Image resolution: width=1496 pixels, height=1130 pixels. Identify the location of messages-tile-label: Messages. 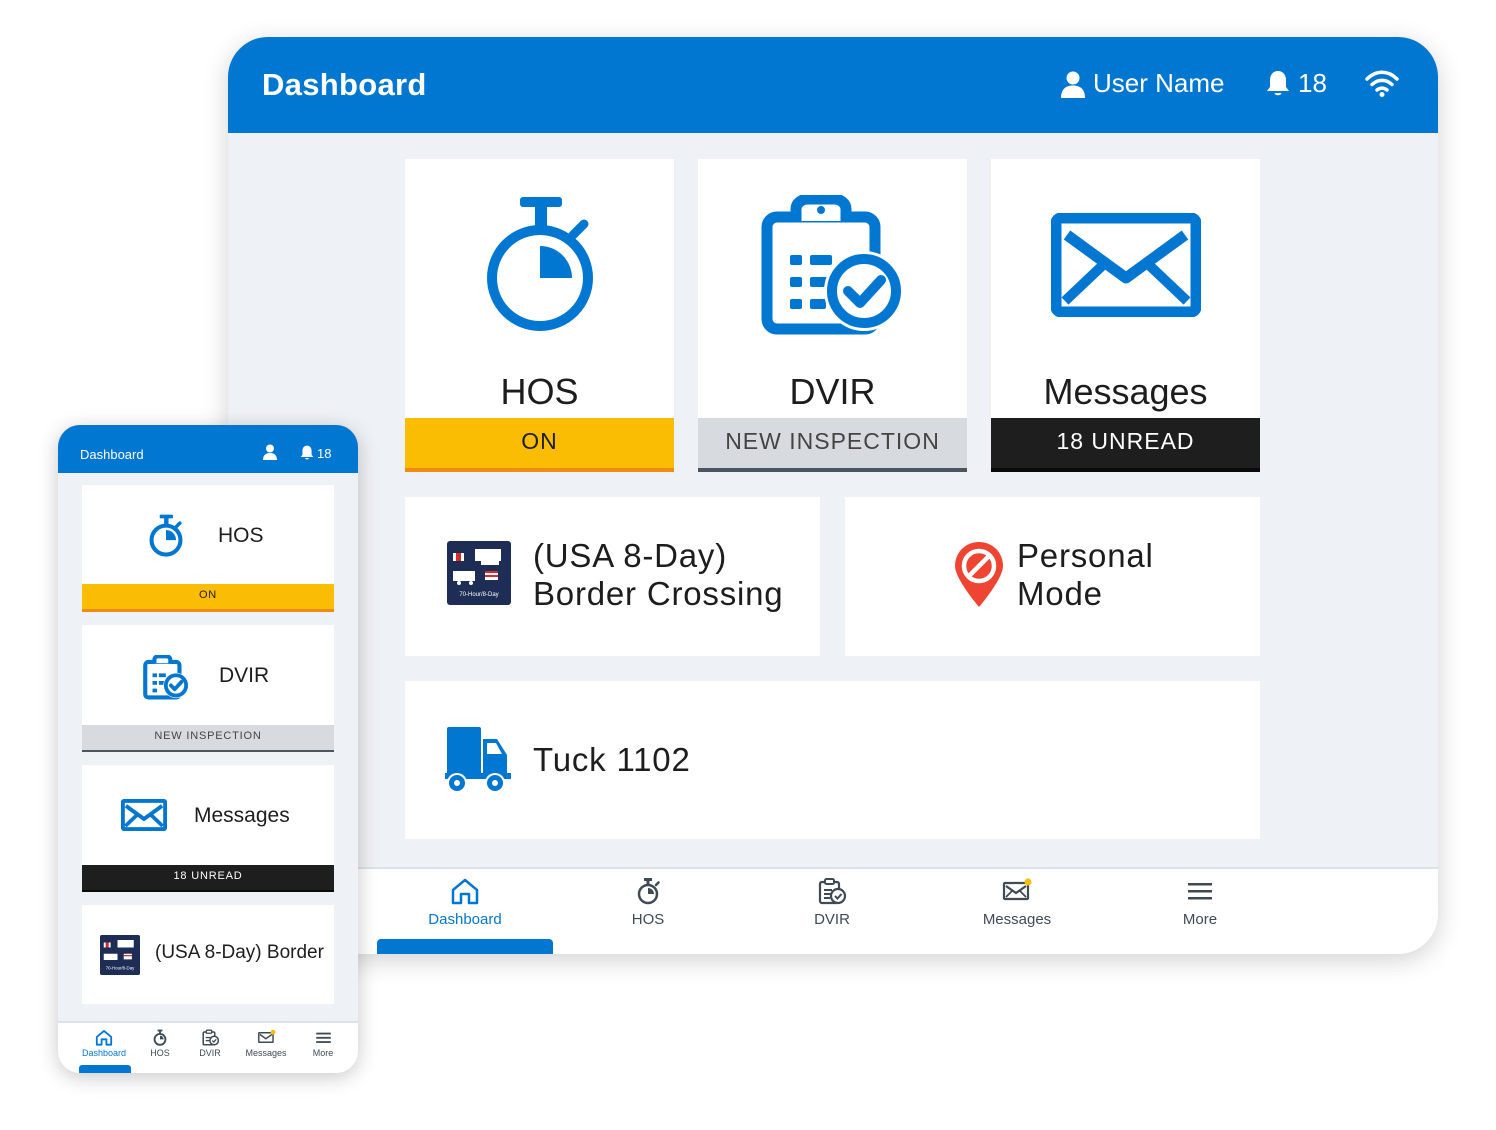
(1125, 391).